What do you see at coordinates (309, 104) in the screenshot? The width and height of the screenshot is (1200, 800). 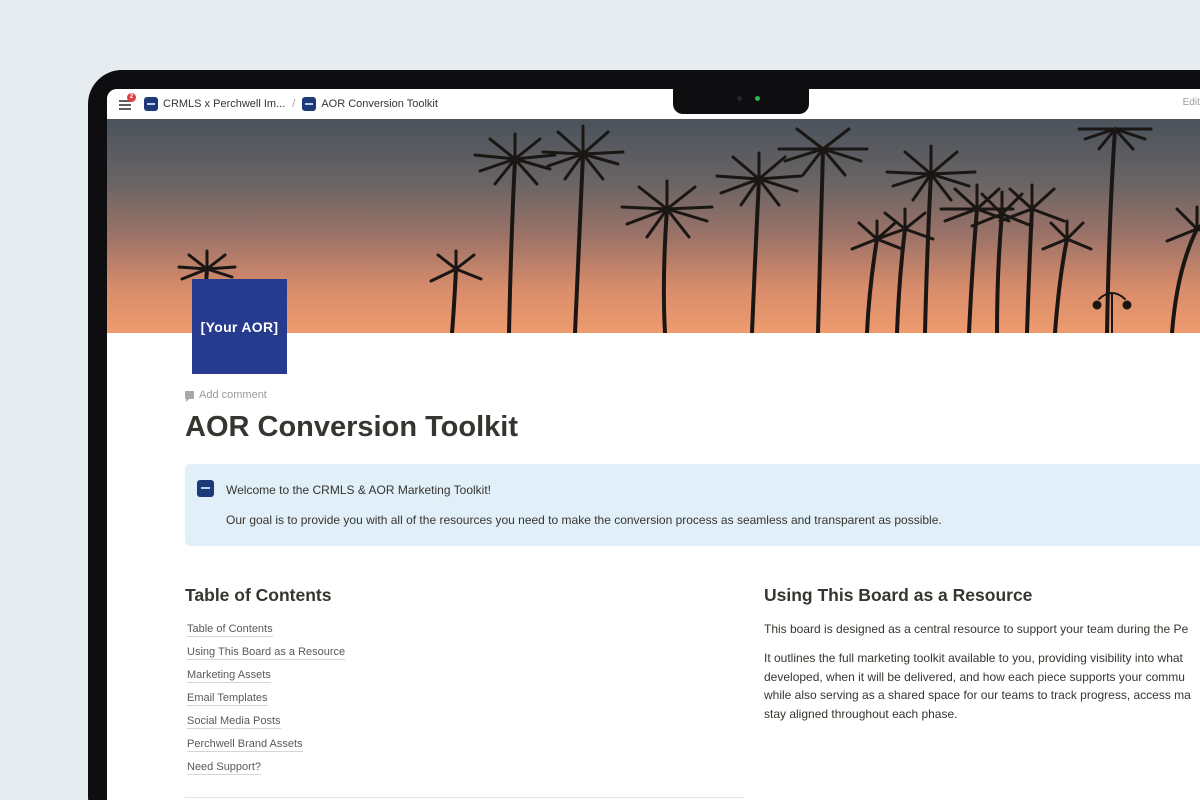 I see `page-logo-icon` at bounding box center [309, 104].